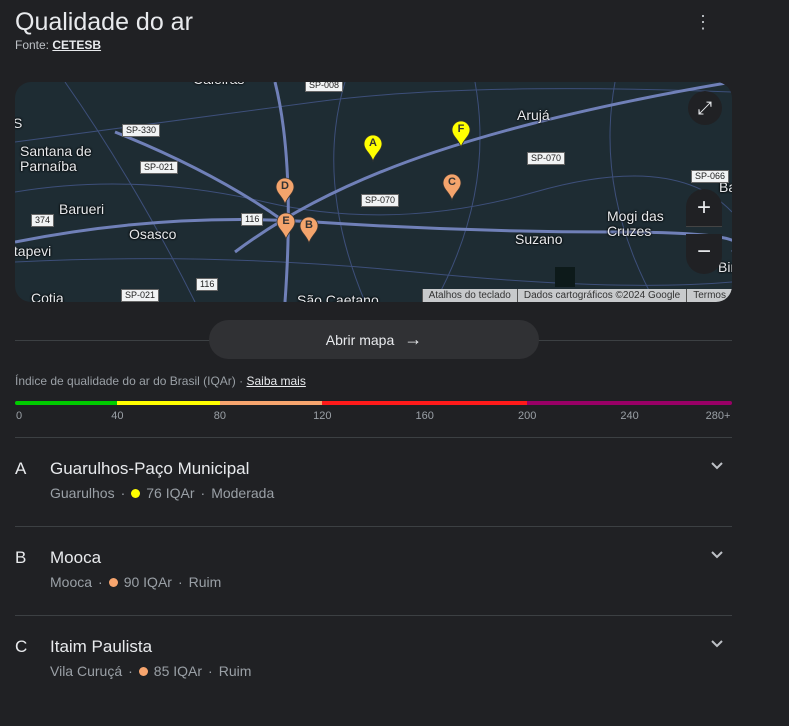  Describe the element at coordinates (601, 295) in the screenshot. I see `map-data-text: Dados cartográficos ©2024 Google` at that location.